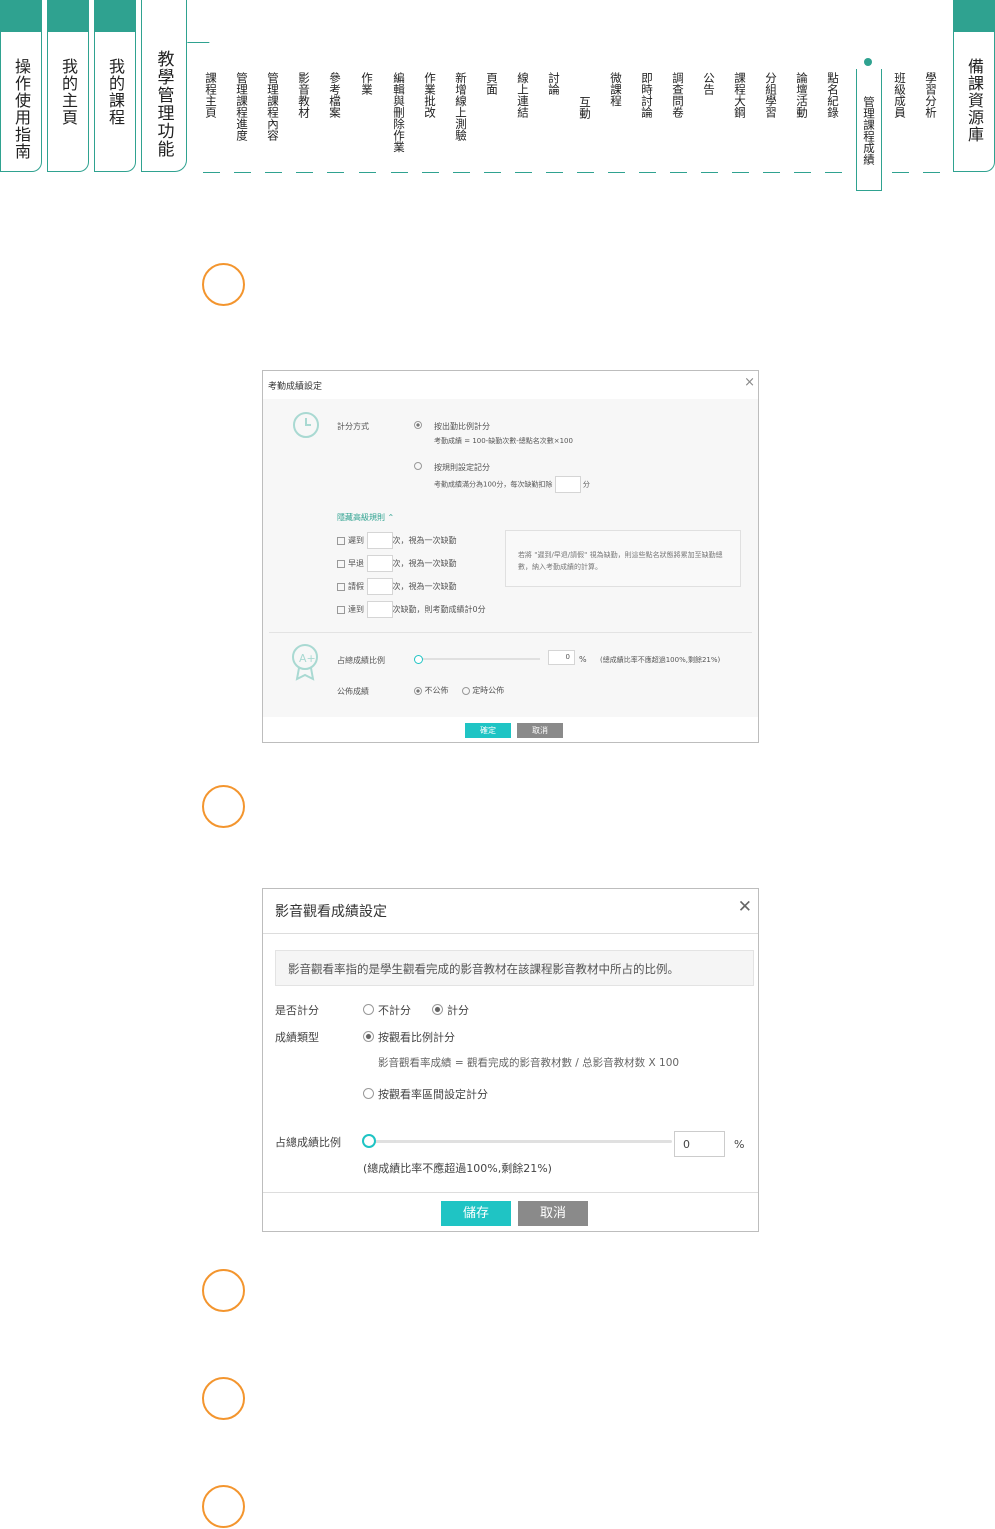 The width and height of the screenshot is (995, 1529). I want to click on info-box: 影音觀看率指的是學生觀看完成的影音教材在該課程影音教材中所占的比例。, so click(514, 968).